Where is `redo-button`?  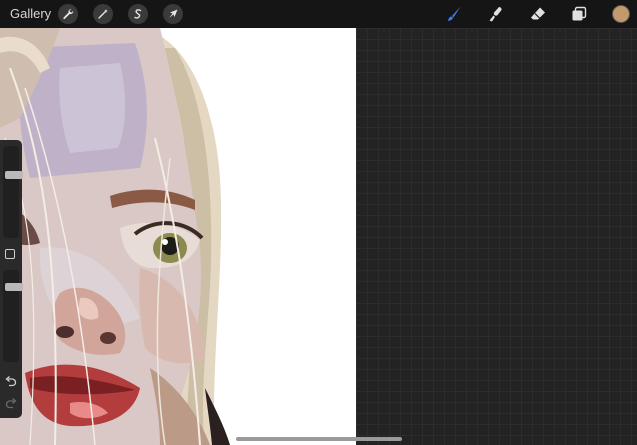
redo-button is located at coordinates (11, 403).